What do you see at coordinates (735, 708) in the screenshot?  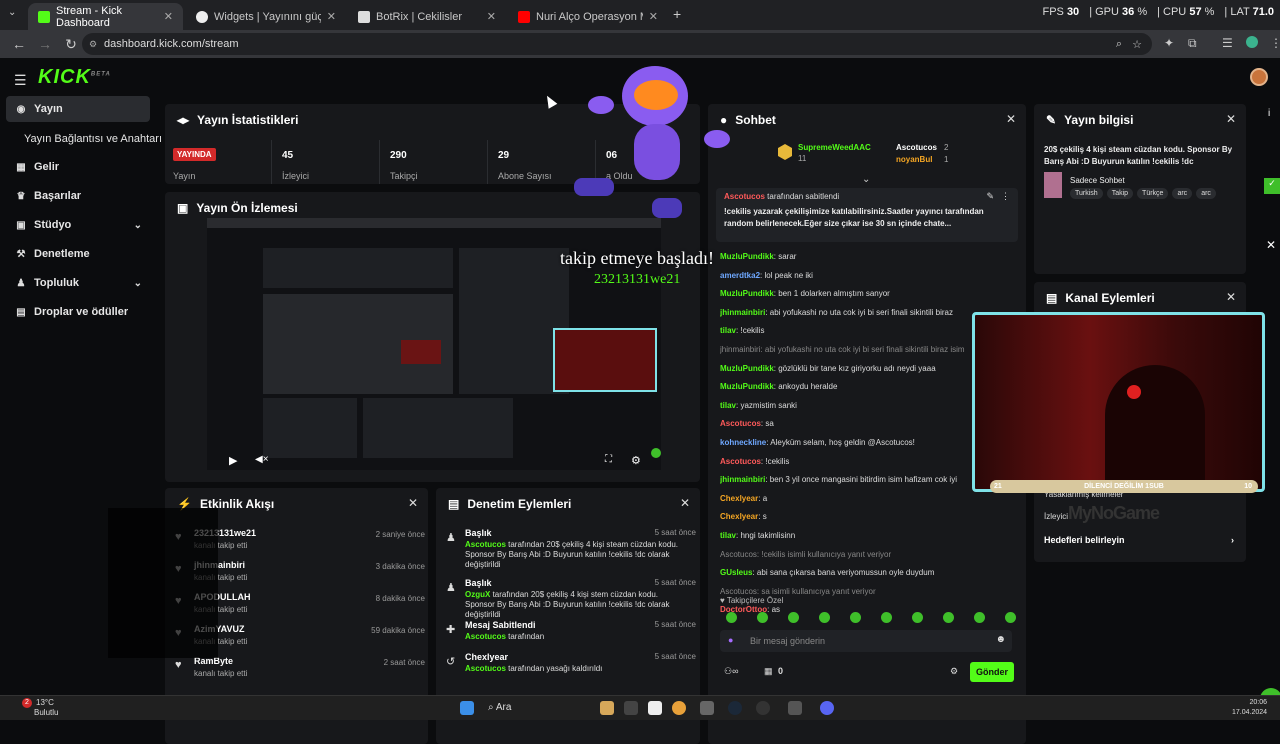 I see `steam-icon` at bounding box center [735, 708].